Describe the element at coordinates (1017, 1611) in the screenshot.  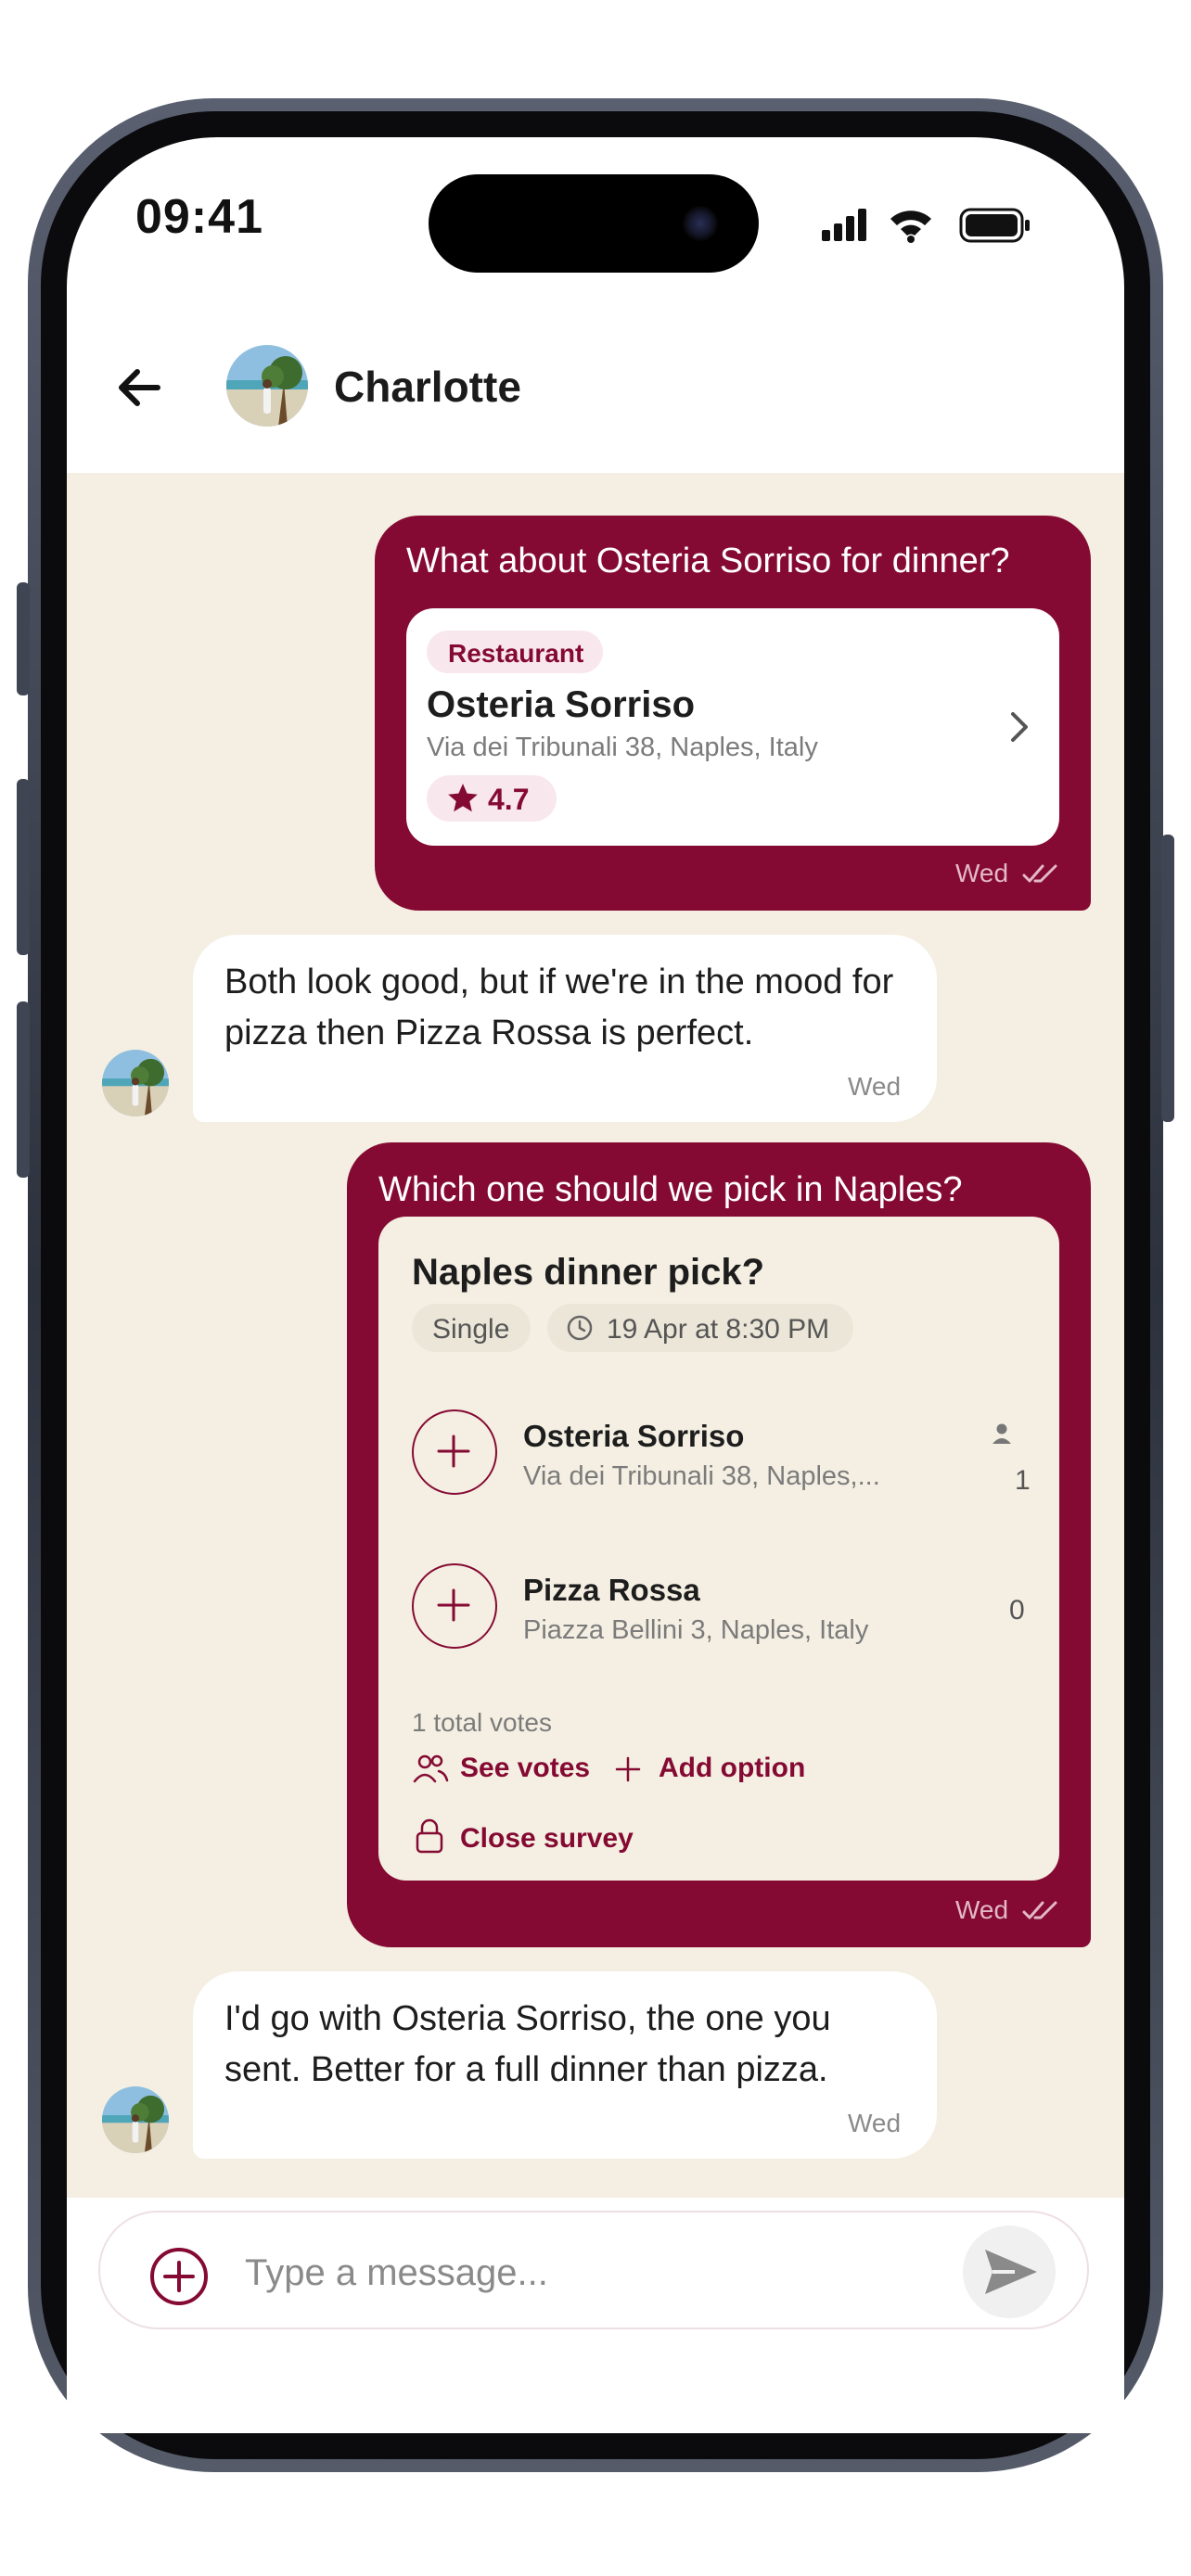
I see `option-votes: 0` at that location.